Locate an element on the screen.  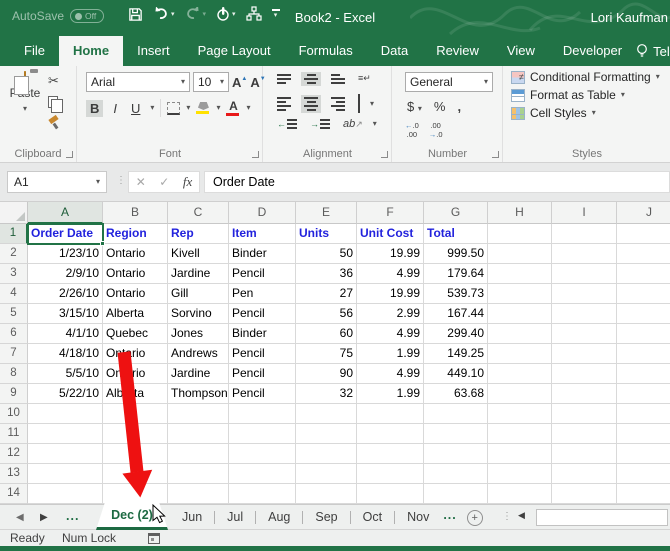
undo-caret: ▾ is located at coordinates (173, 14).